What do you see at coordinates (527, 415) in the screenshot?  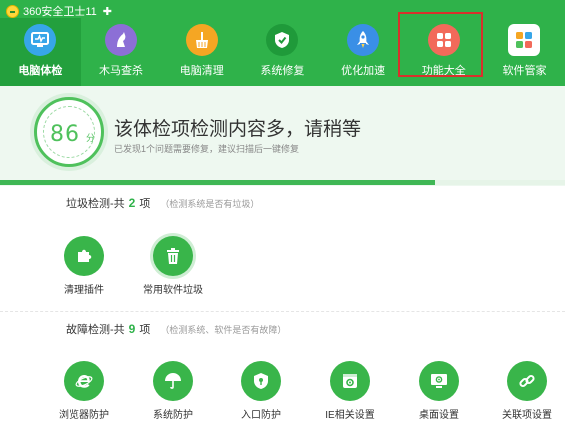 I see `tool-label: 关联项设置` at bounding box center [527, 415].